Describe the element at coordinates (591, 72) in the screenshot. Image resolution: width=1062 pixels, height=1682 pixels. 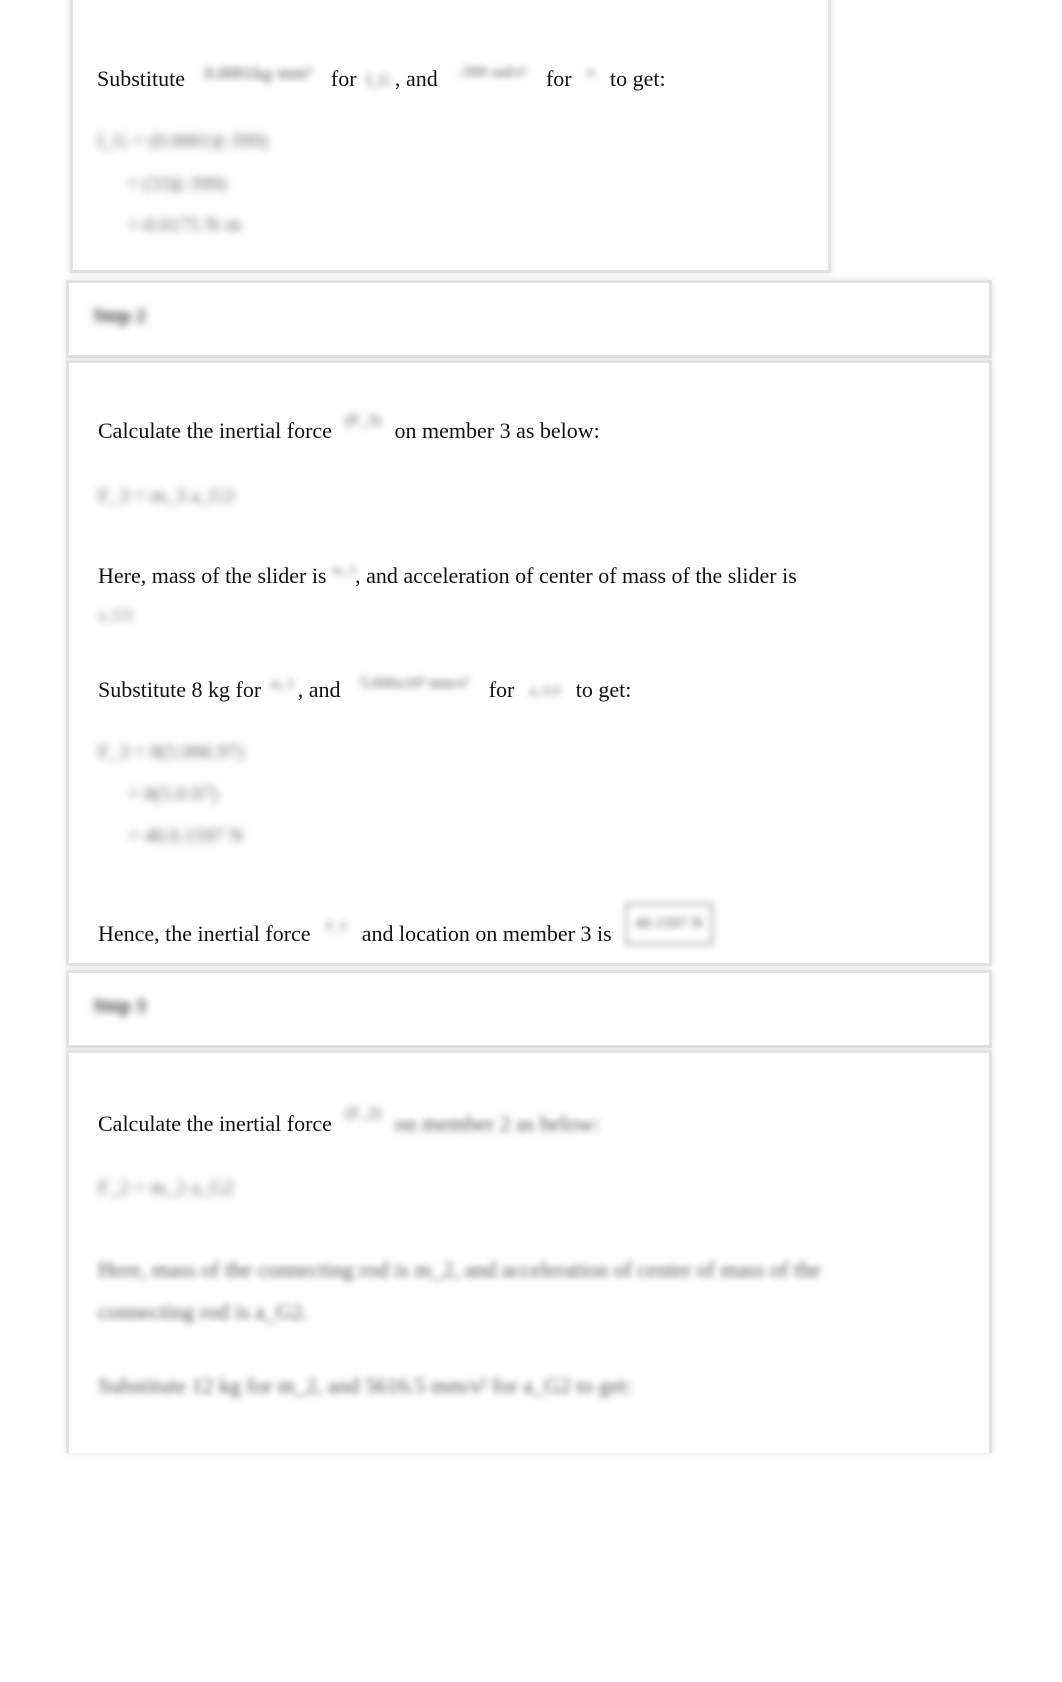
I see `math-symbol: α` at that location.